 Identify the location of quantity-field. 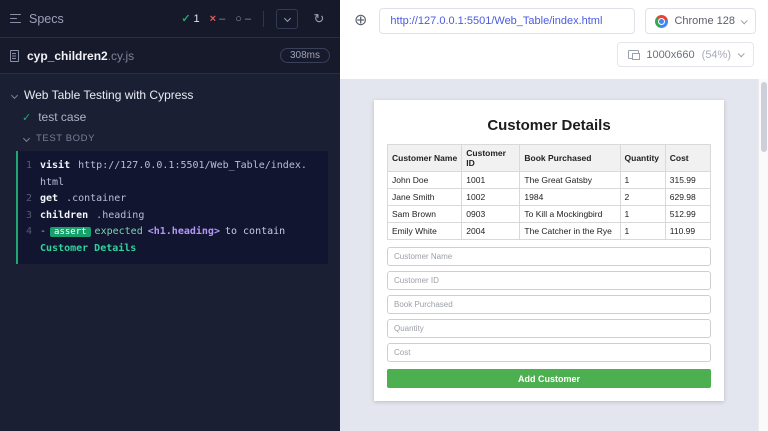
(549, 328).